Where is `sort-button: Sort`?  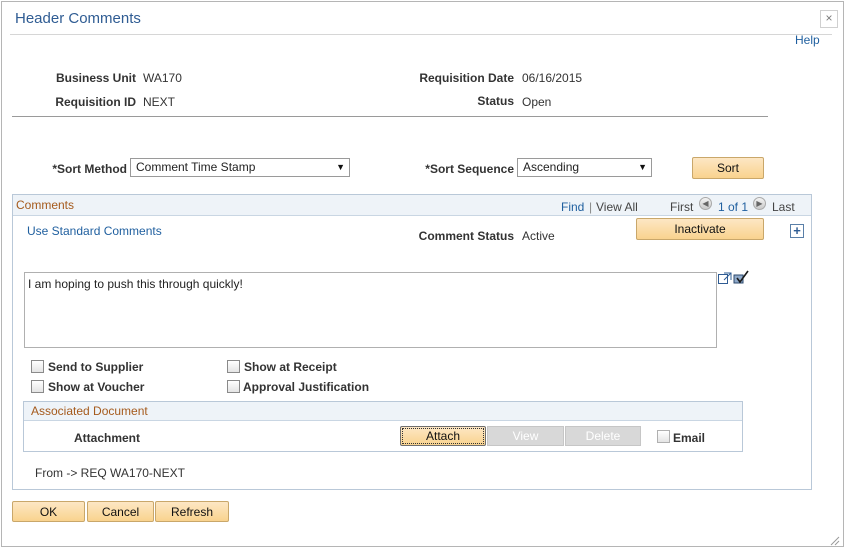
sort-button: Sort is located at coordinates (728, 168).